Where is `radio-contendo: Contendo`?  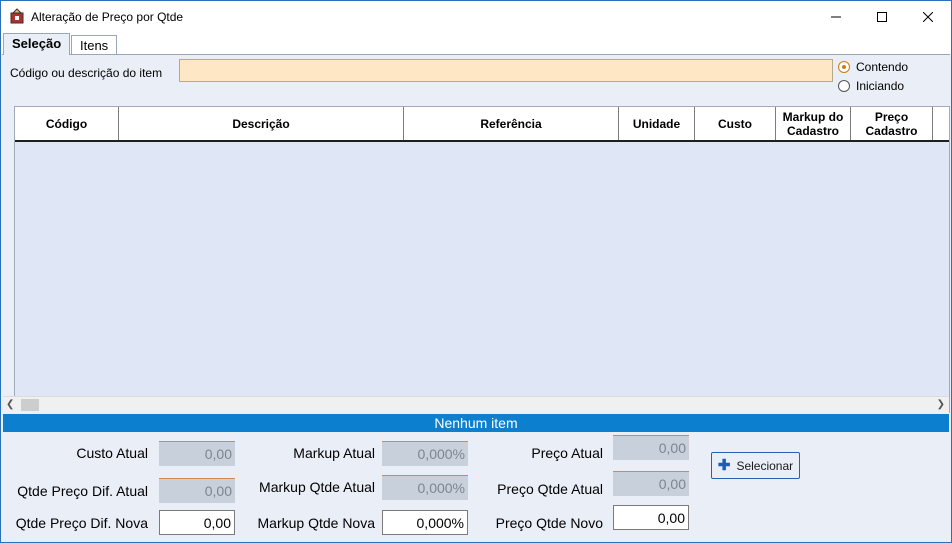
radio-contendo: Contendo is located at coordinates (873, 67).